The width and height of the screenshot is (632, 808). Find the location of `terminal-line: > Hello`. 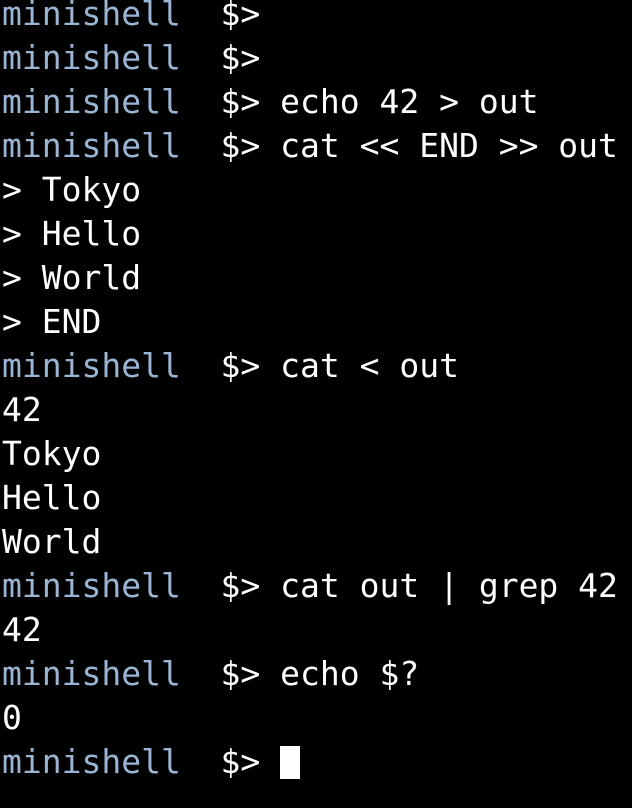

terminal-line: > Hello is located at coordinates (317, 234).